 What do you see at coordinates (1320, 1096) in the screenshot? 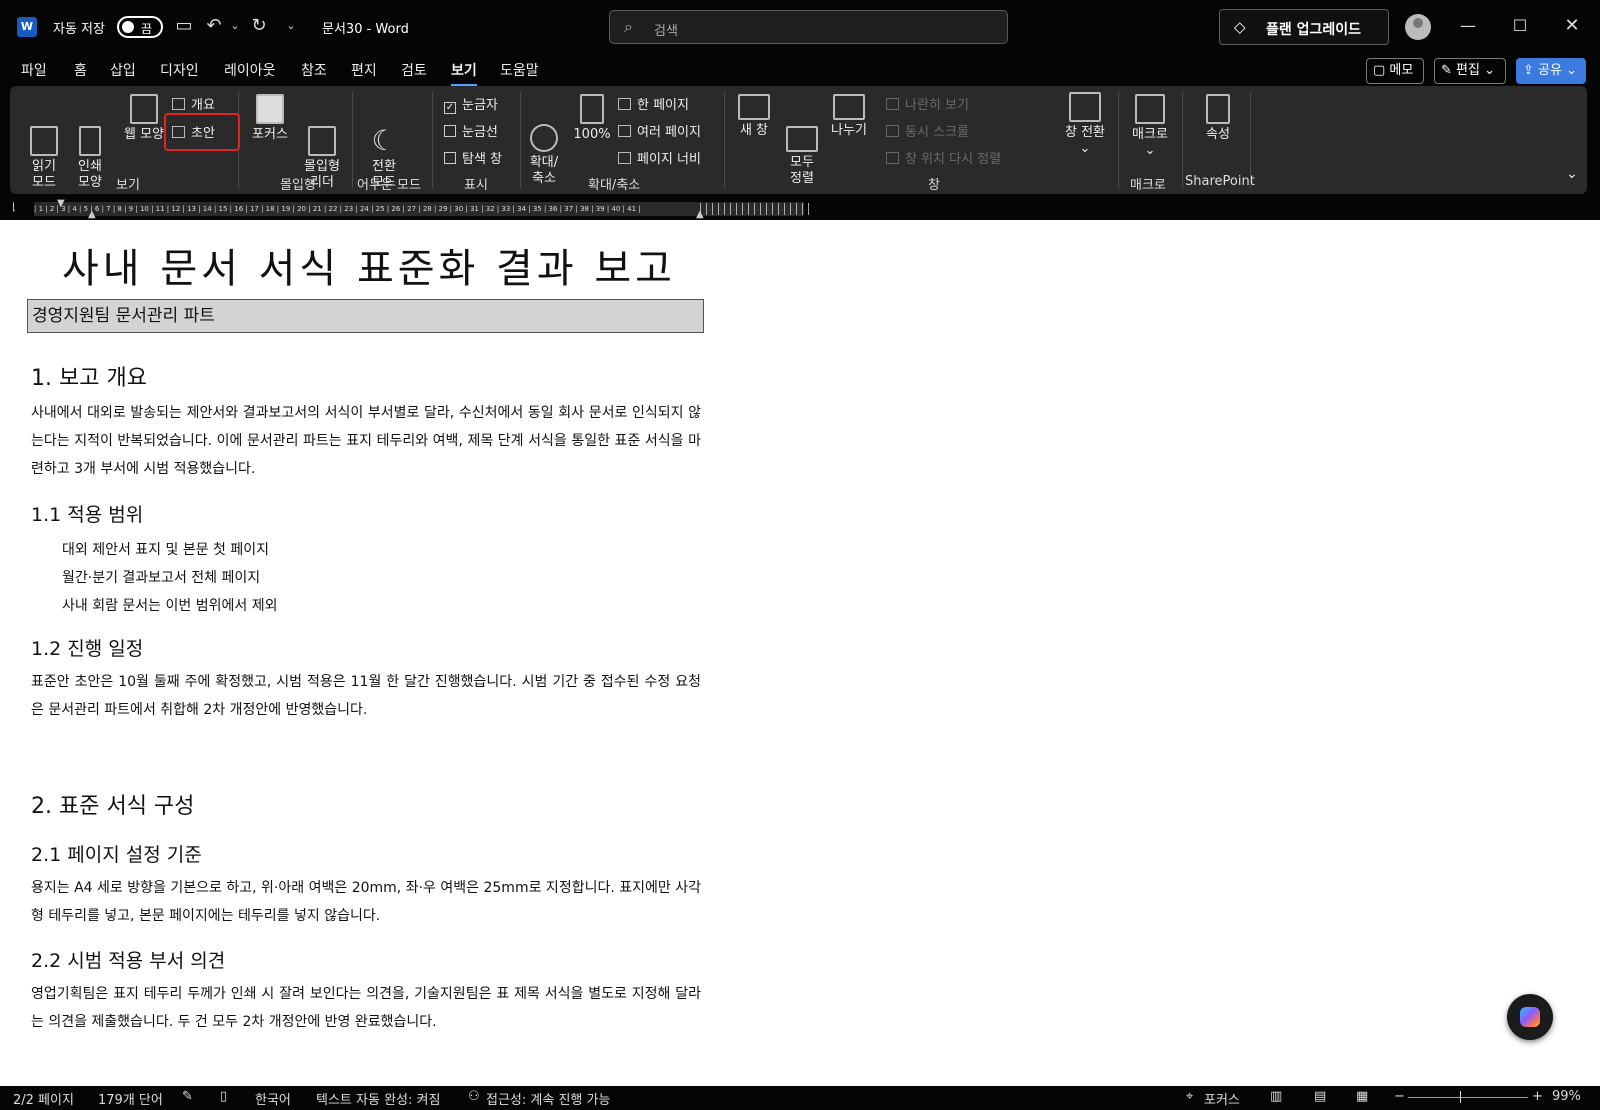
I see `print-layout-icon: ▤` at bounding box center [1320, 1096].